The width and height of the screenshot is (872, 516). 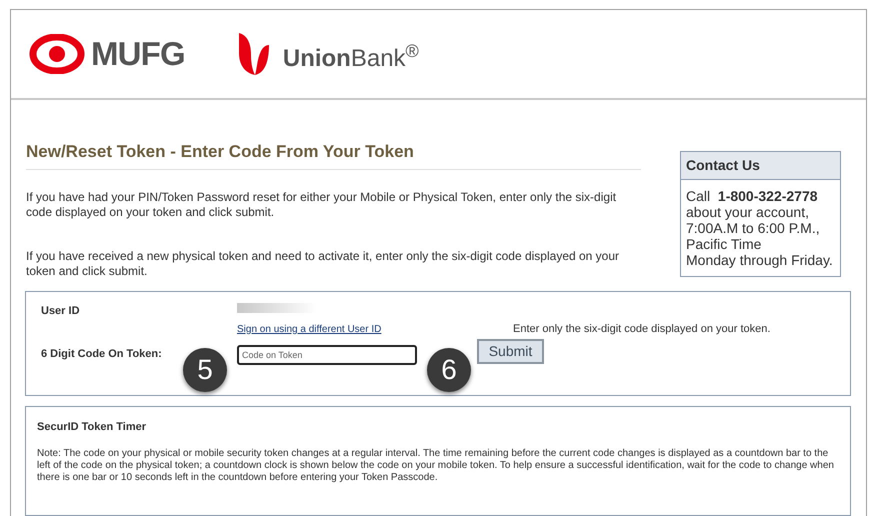 What do you see at coordinates (724, 244) in the screenshot?
I see `contact-line: Pacific Time` at bounding box center [724, 244].